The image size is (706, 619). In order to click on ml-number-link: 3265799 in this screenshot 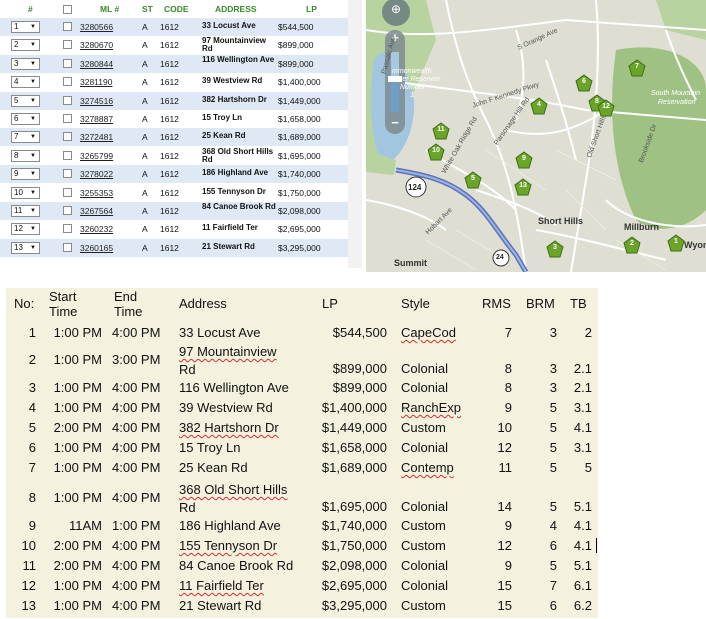, I will do `click(96, 156)`.